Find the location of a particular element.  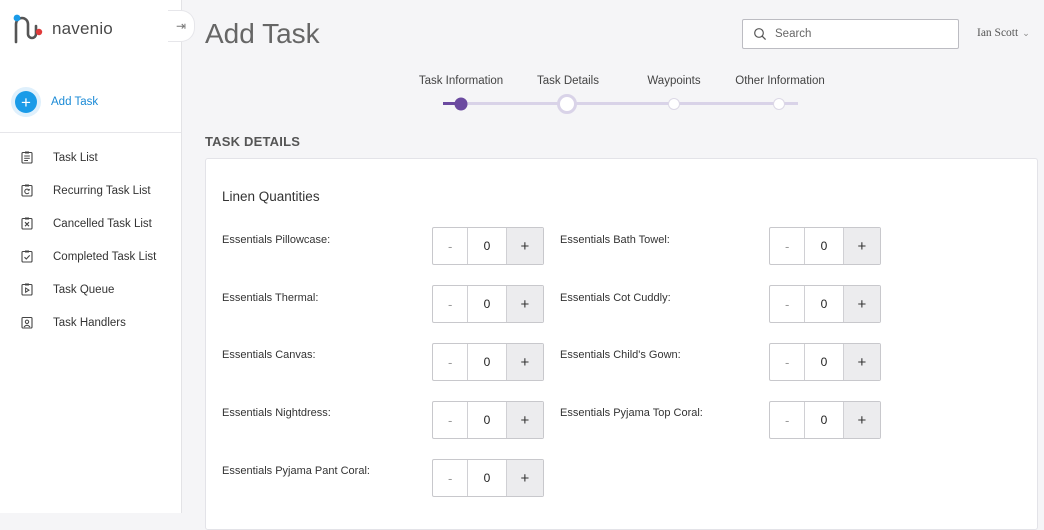

field-label: Essentials Pyjama Pant Coral: is located at coordinates (296, 471).